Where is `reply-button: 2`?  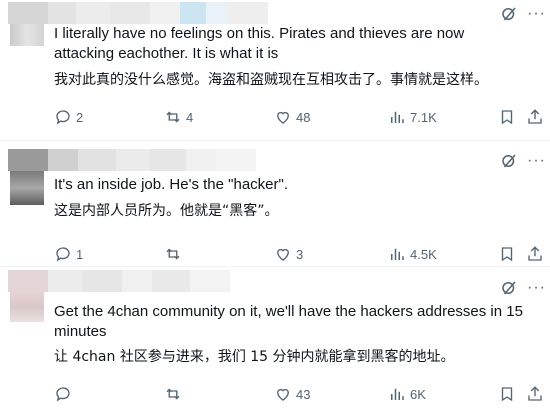
reply-button: 2 is located at coordinates (68, 117).